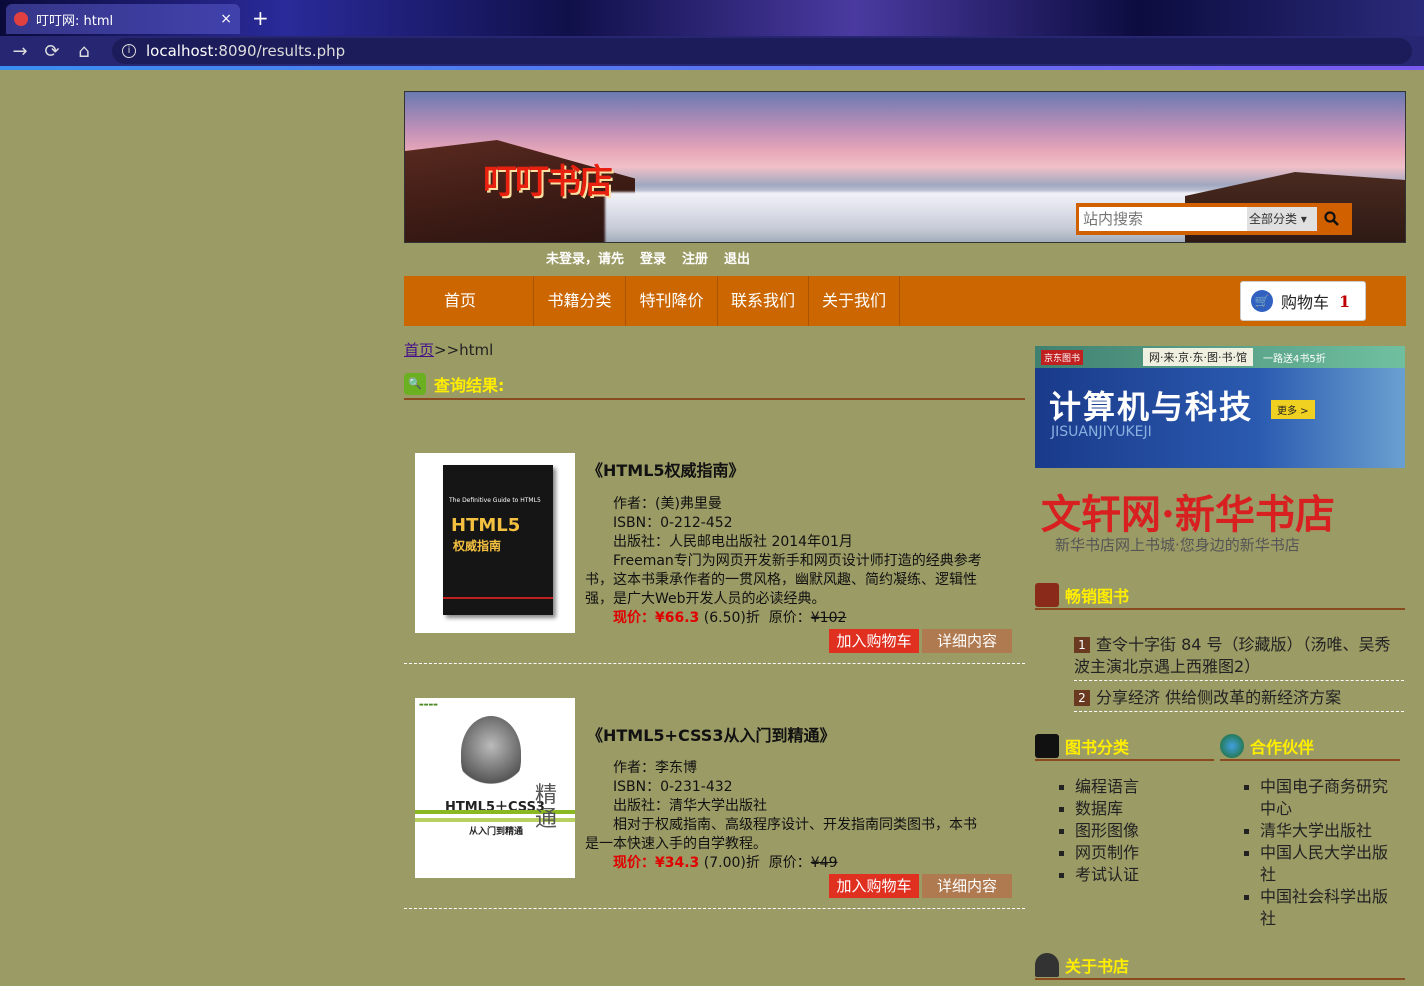  Describe the element at coordinates (580, 301) in the screenshot. I see `nav-categories: 书籍分类` at that location.